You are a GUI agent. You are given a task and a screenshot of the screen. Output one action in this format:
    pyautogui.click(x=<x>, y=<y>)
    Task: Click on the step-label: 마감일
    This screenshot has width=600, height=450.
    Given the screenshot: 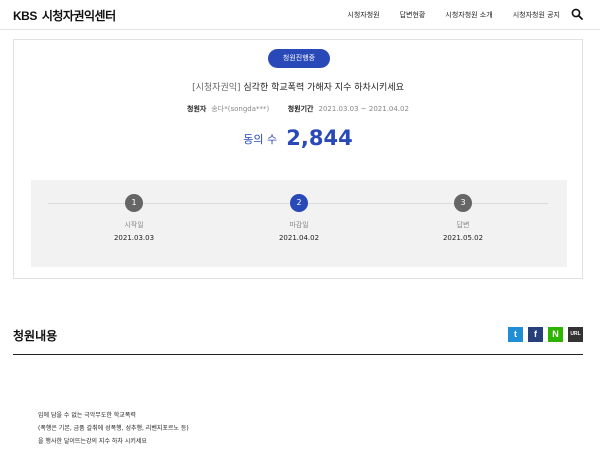 What is the action you would take?
    pyautogui.click(x=299, y=225)
    